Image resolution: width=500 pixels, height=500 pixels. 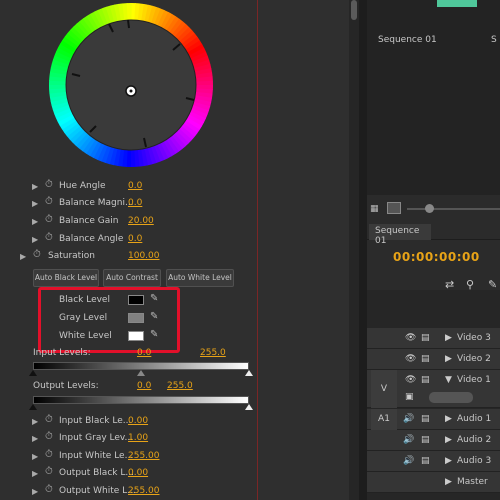 I want to click on grid-icon: ▦, so click(x=374, y=209).